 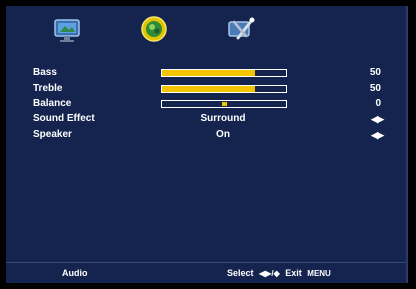 What do you see at coordinates (223, 118) in the screenshot?
I see `sound-effect-value: Surround` at bounding box center [223, 118].